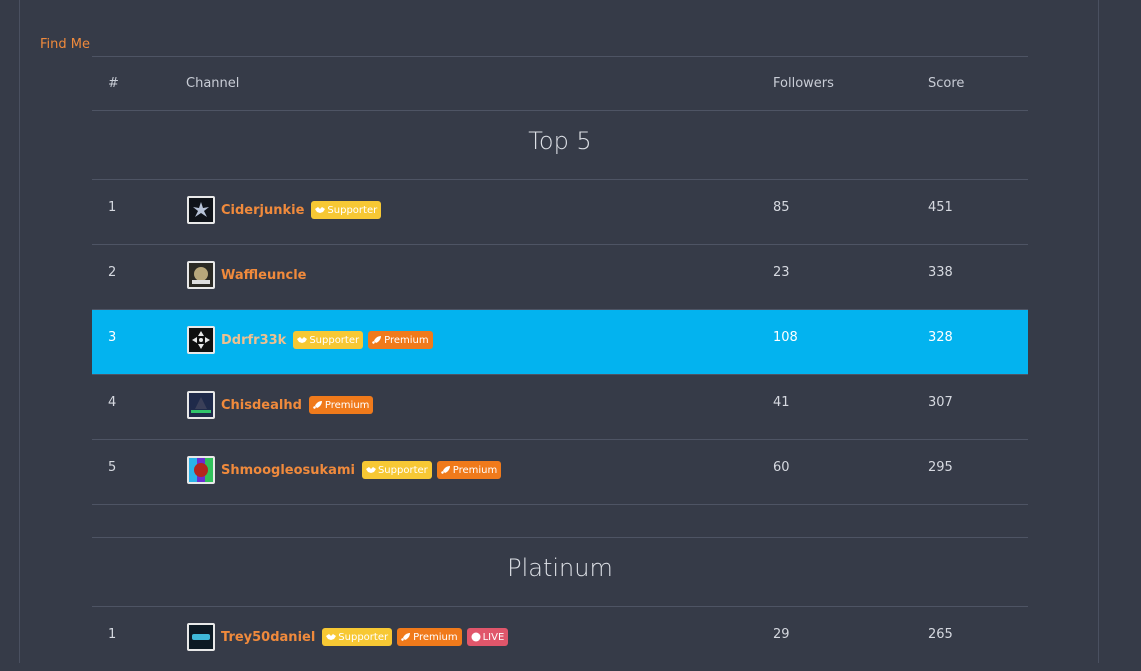 The image size is (1141, 671). What do you see at coordinates (262, 210) in the screenshot?
I see `channel-name-link: Ciderjunkie` at bounding box center [262, 210].